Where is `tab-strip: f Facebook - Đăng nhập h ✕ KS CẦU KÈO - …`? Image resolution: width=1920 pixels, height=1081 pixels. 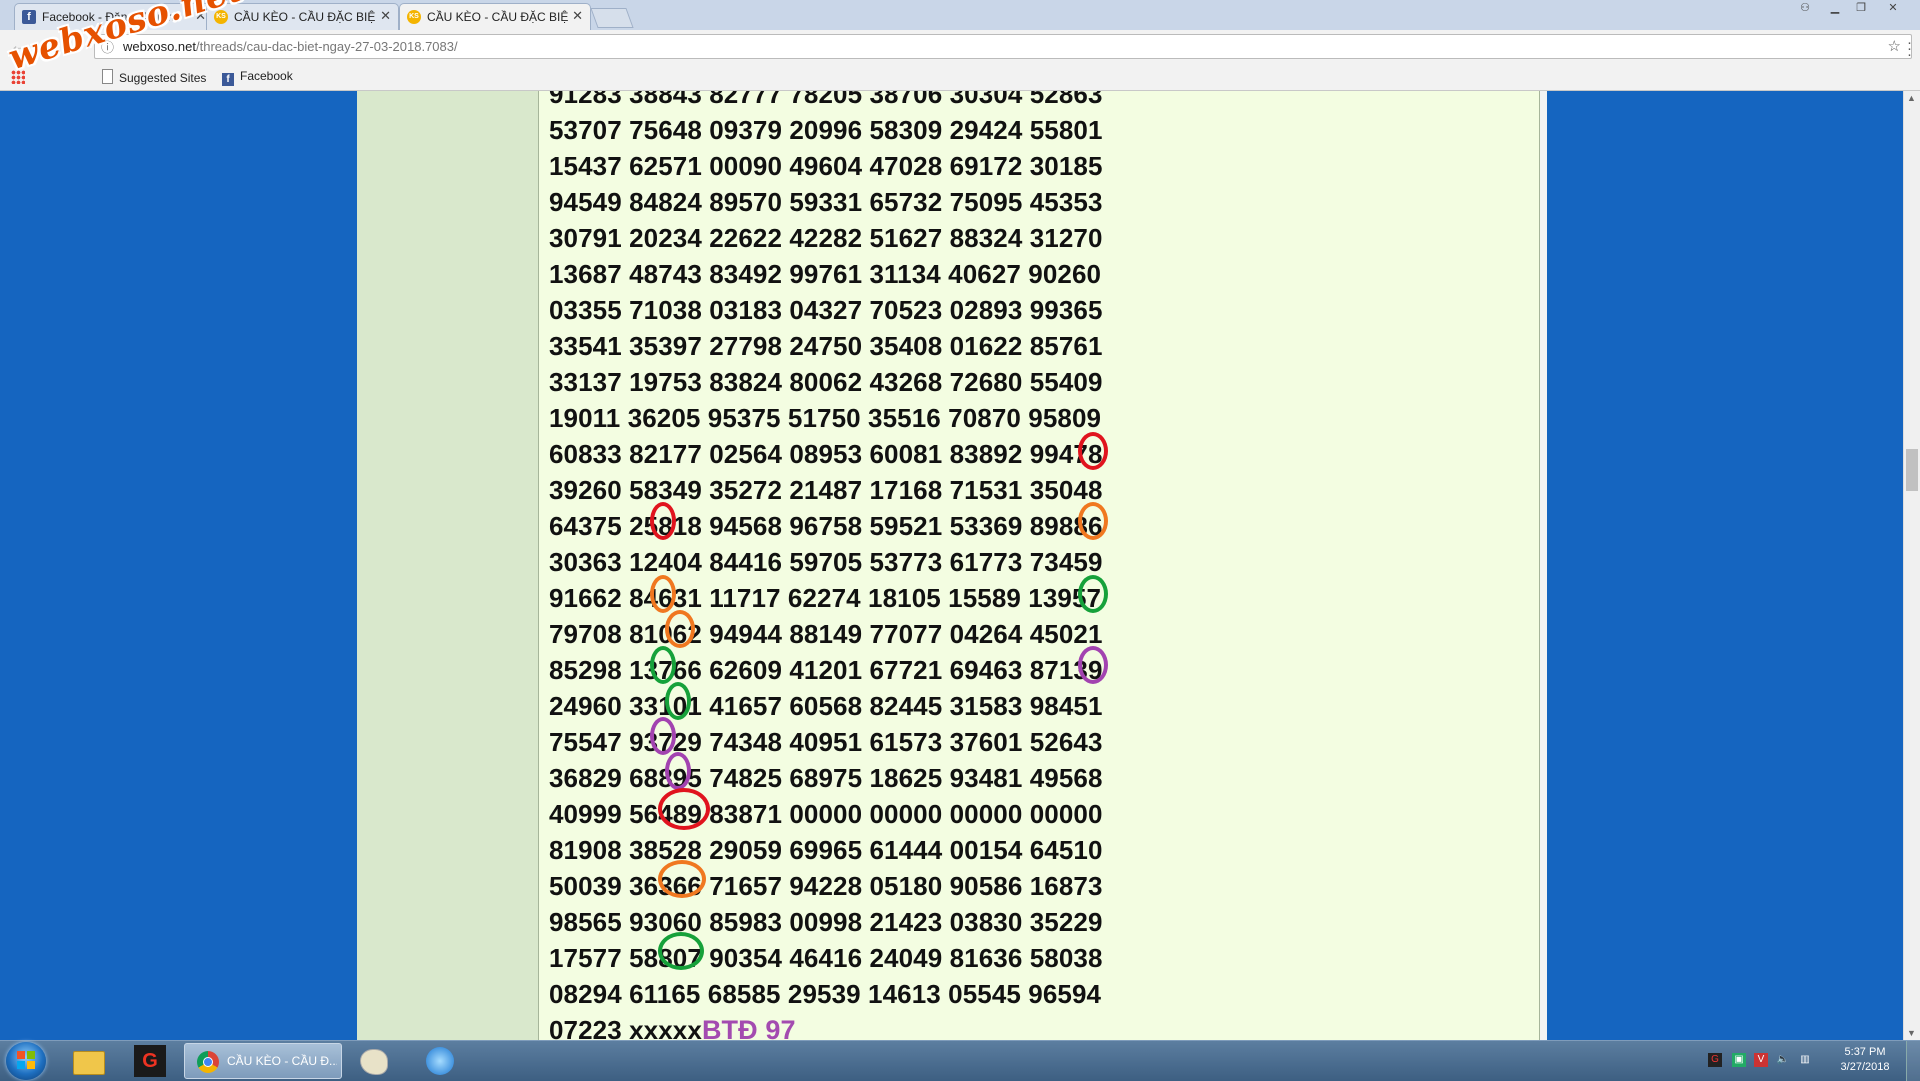
tab-strip: f Facebook - Đăng nhập h ✕ KS CẦU KÈO - … is located at coordinates (960, 15).